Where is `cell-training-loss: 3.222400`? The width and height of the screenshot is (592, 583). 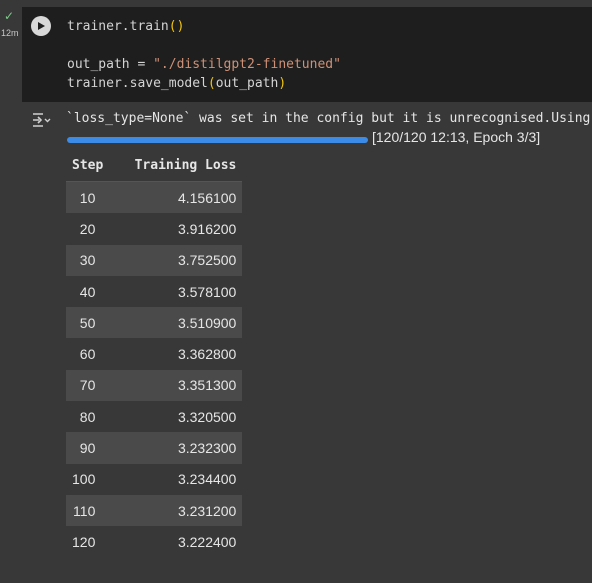 cell-training-loss: 3.222400 is located at coordinates (207, 541).